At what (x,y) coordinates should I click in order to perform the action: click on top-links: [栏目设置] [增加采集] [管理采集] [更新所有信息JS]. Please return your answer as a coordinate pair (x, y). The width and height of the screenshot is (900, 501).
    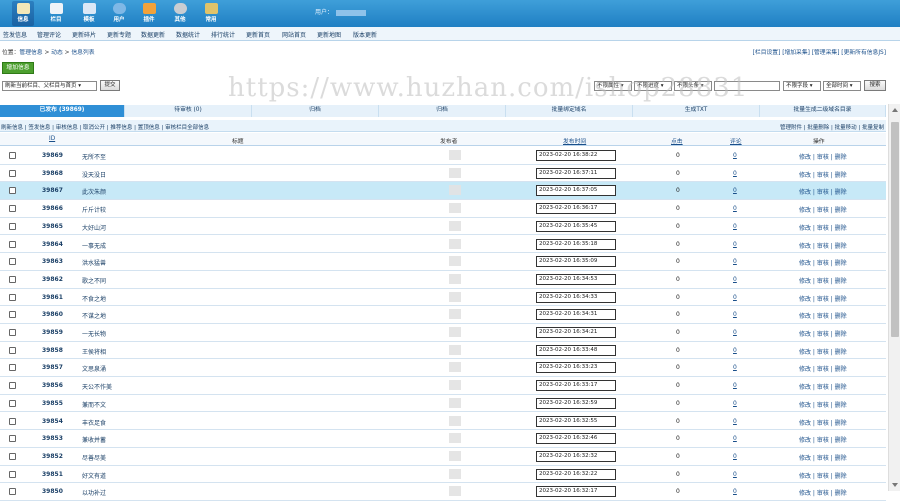
    Looking at the image, I should click on (819, 51).